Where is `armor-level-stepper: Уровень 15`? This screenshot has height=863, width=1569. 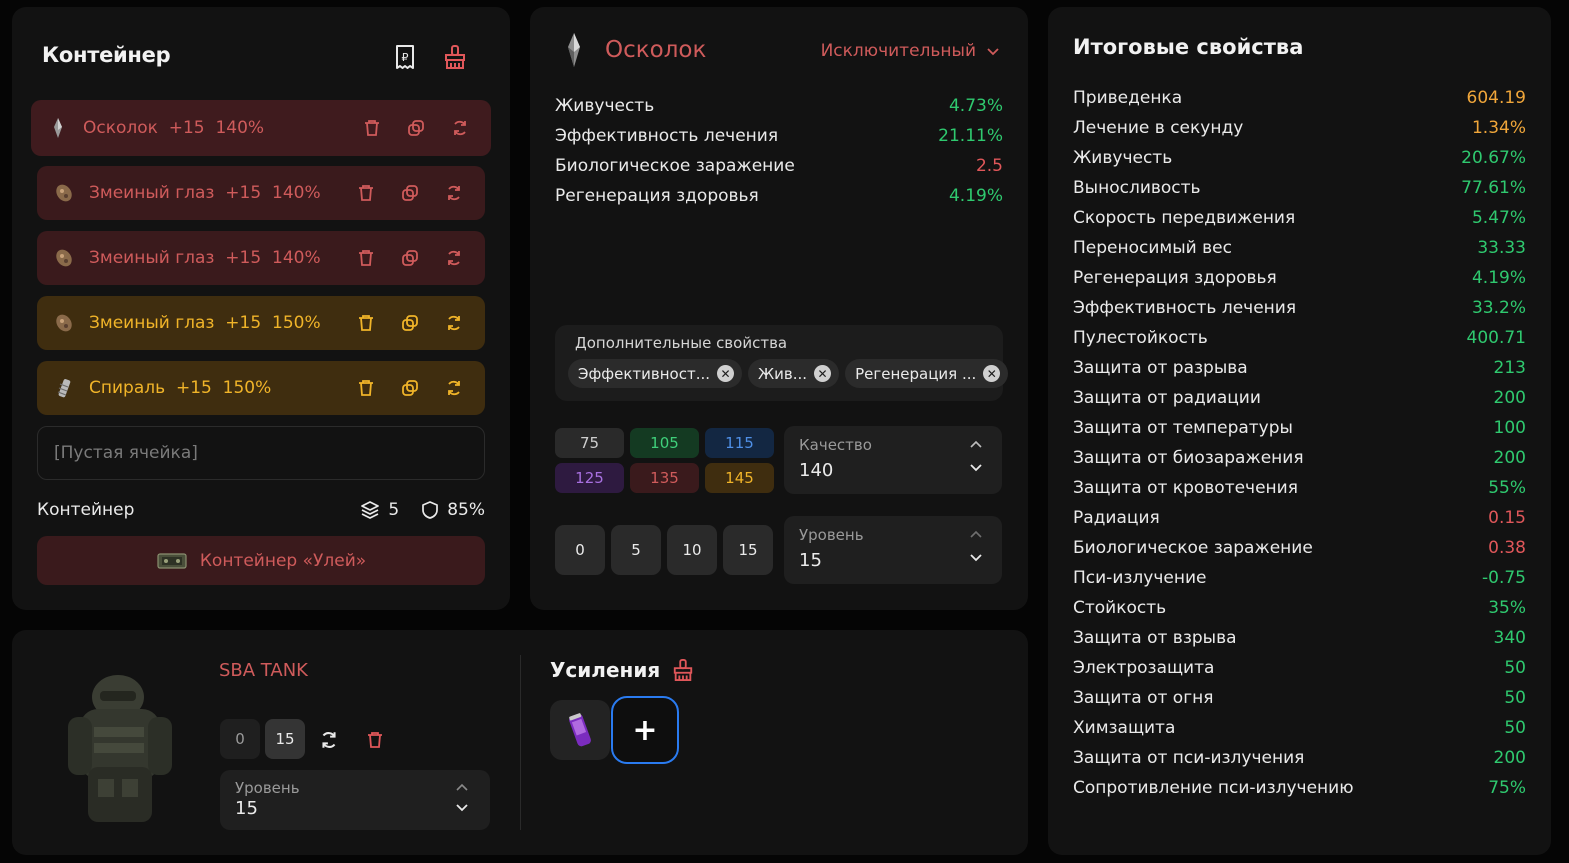
armor-level-stepper: Уровень 15 is located at coordinates (355, 800).